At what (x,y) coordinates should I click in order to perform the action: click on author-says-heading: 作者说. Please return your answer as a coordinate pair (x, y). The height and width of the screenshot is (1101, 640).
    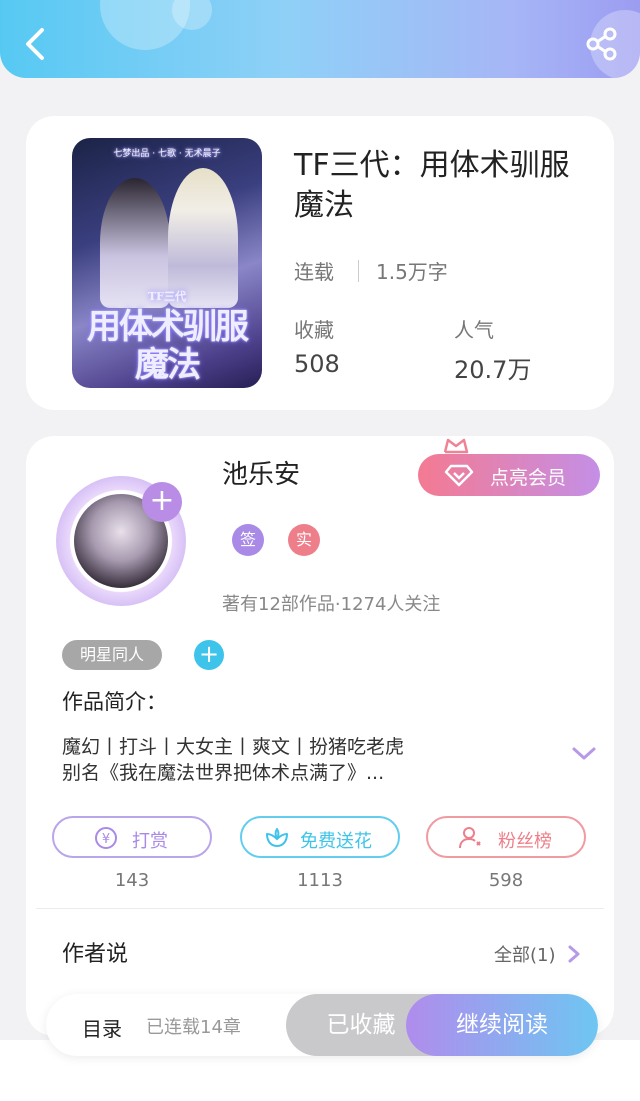
    Looking at the image, I should click on (95, 954).